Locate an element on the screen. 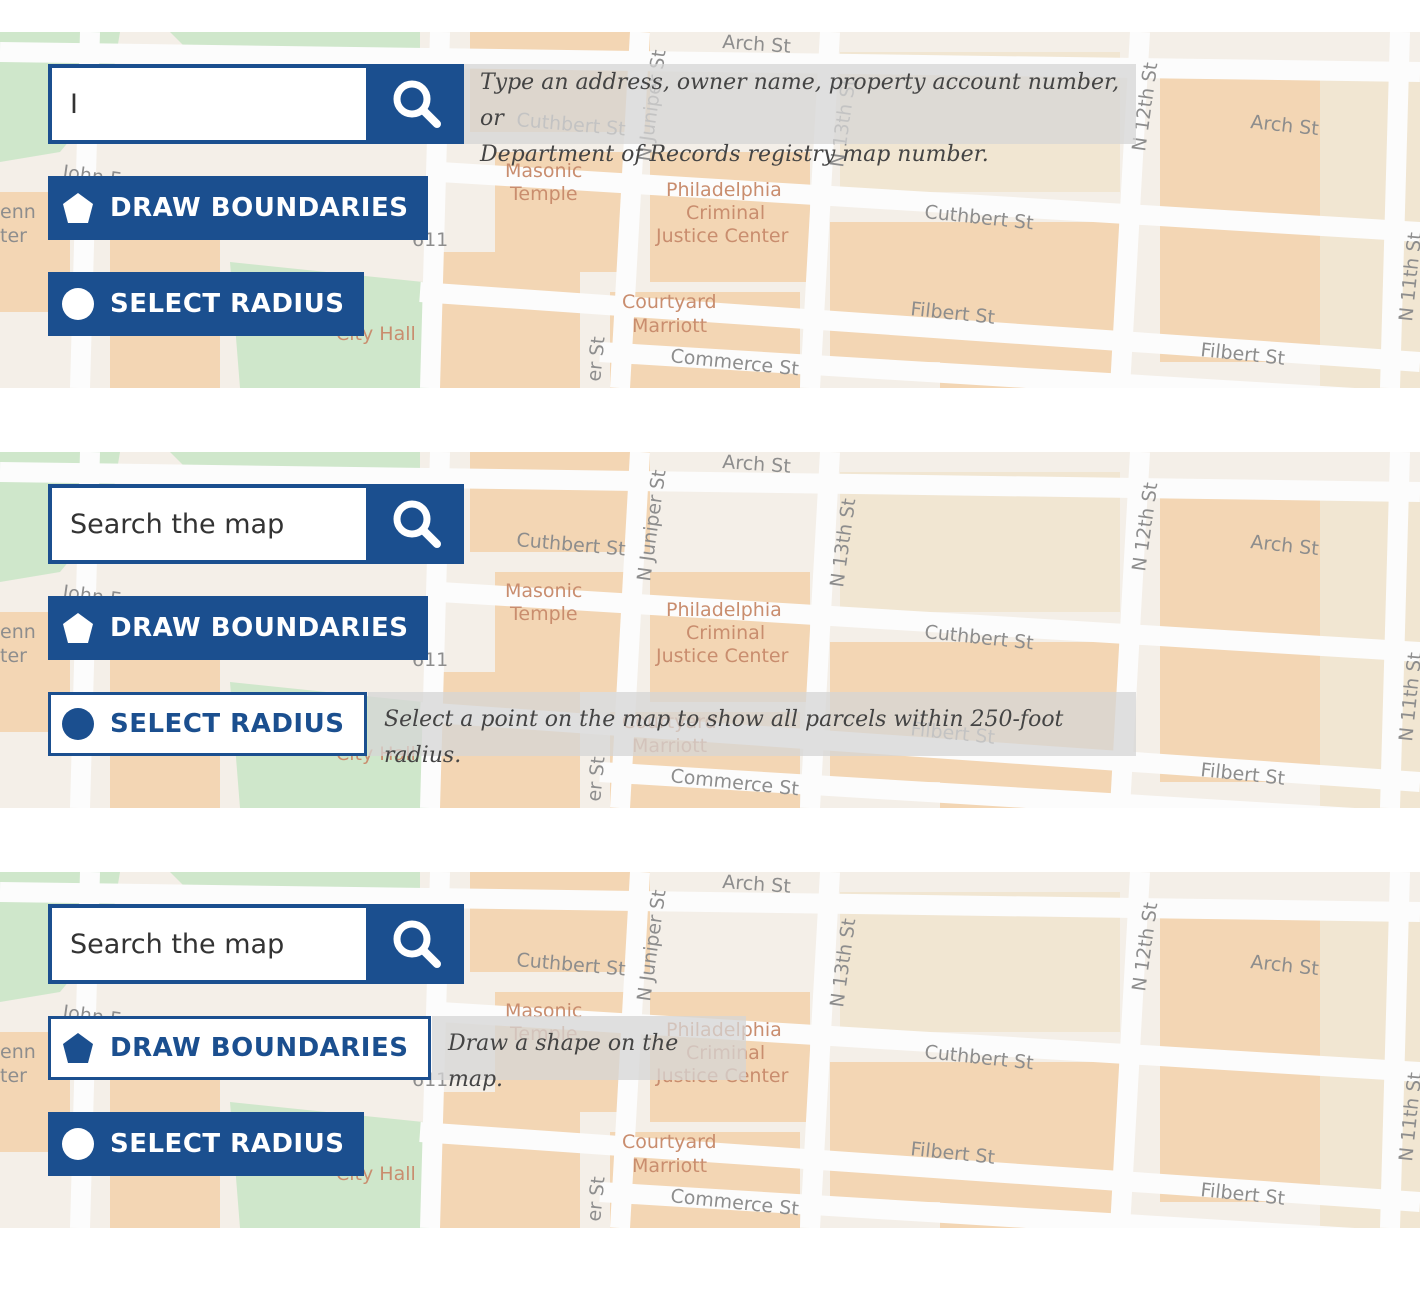 The height and width of the screenshot is (1296, 1420). search-input: I is located at coordinates (209, 104).